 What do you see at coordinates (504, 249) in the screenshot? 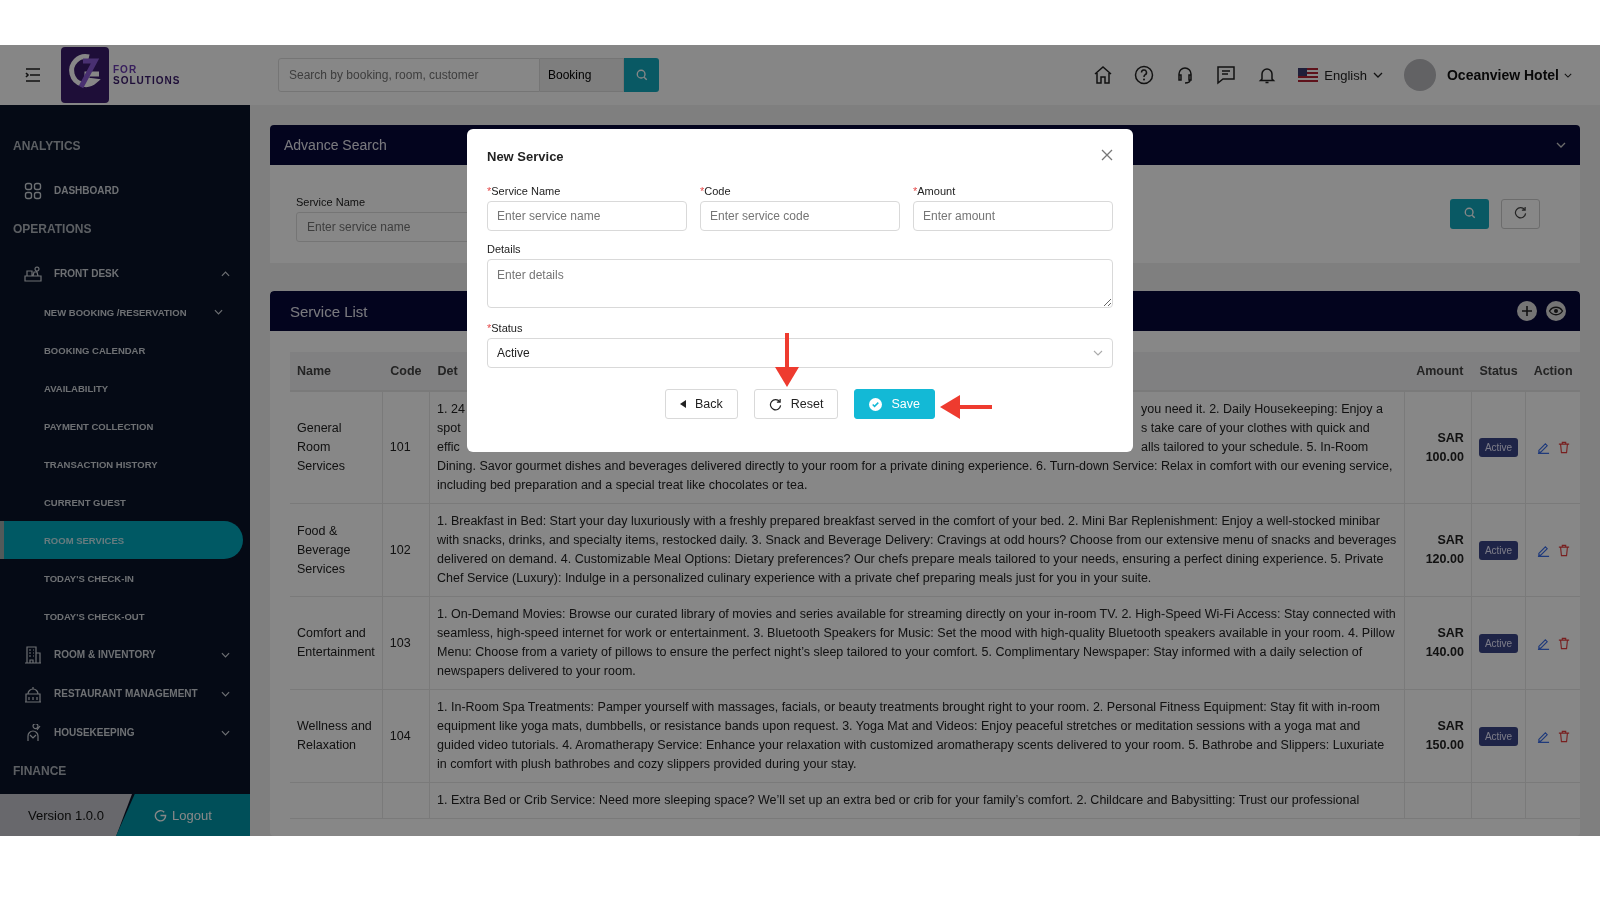
I see `field-label: Details` at bounding box center [504, 249].